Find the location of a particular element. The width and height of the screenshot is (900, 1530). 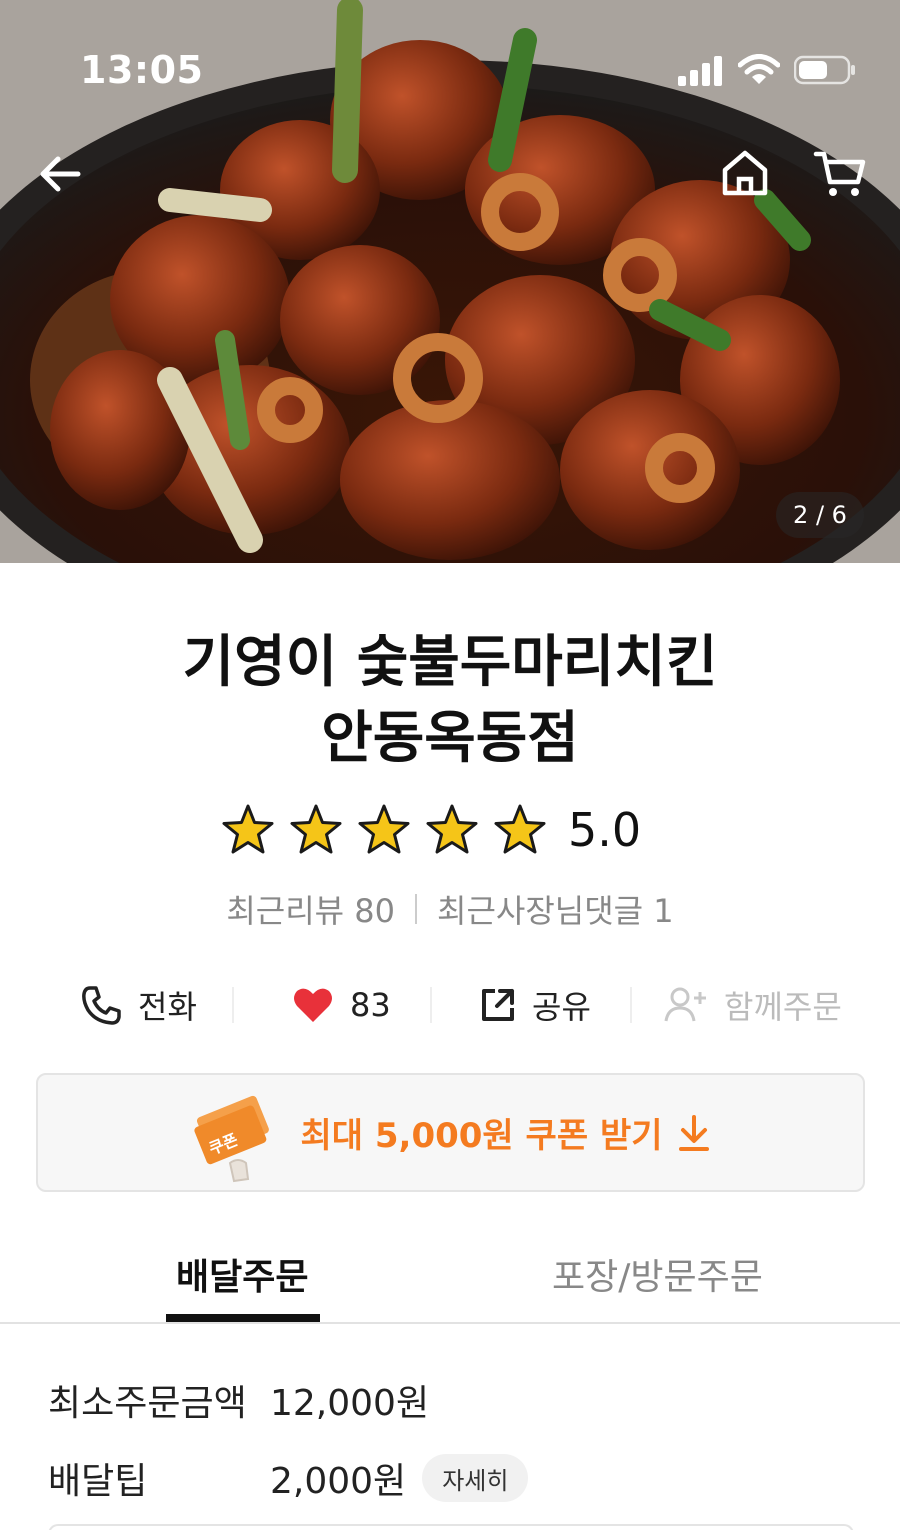

battery-icon is located at coordinates (824, 70).